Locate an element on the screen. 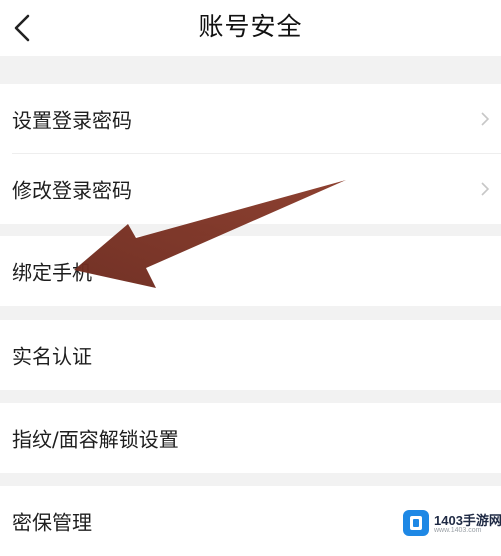 The width and height of the screenshot is (501, 556). settings-row-biometric-unlock: 指纹/面容解锁设置 is located at coordinates (250, 438).